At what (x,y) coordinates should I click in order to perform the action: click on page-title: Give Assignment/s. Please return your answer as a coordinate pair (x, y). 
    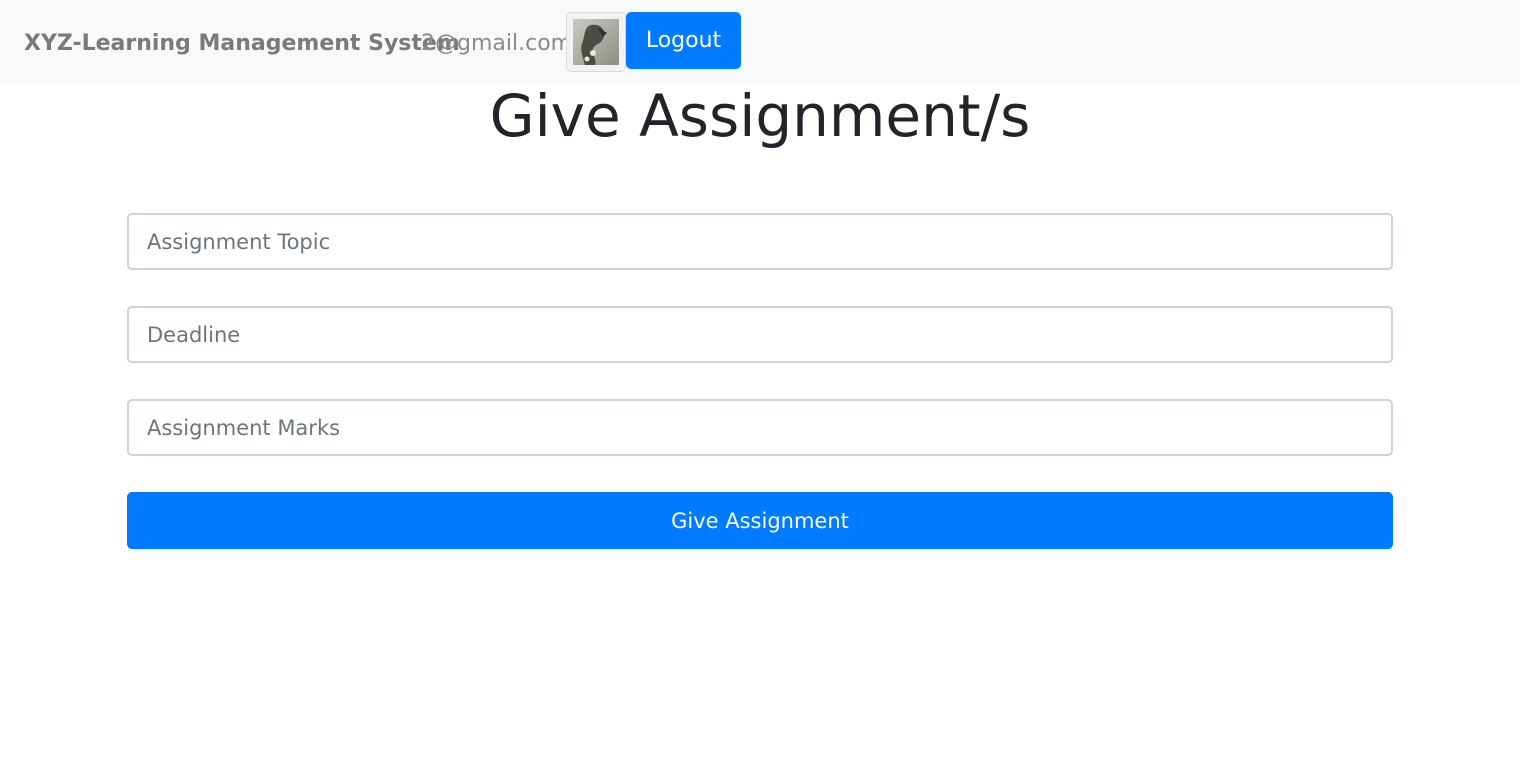
    Looking at the image, I should click on (760, 116).